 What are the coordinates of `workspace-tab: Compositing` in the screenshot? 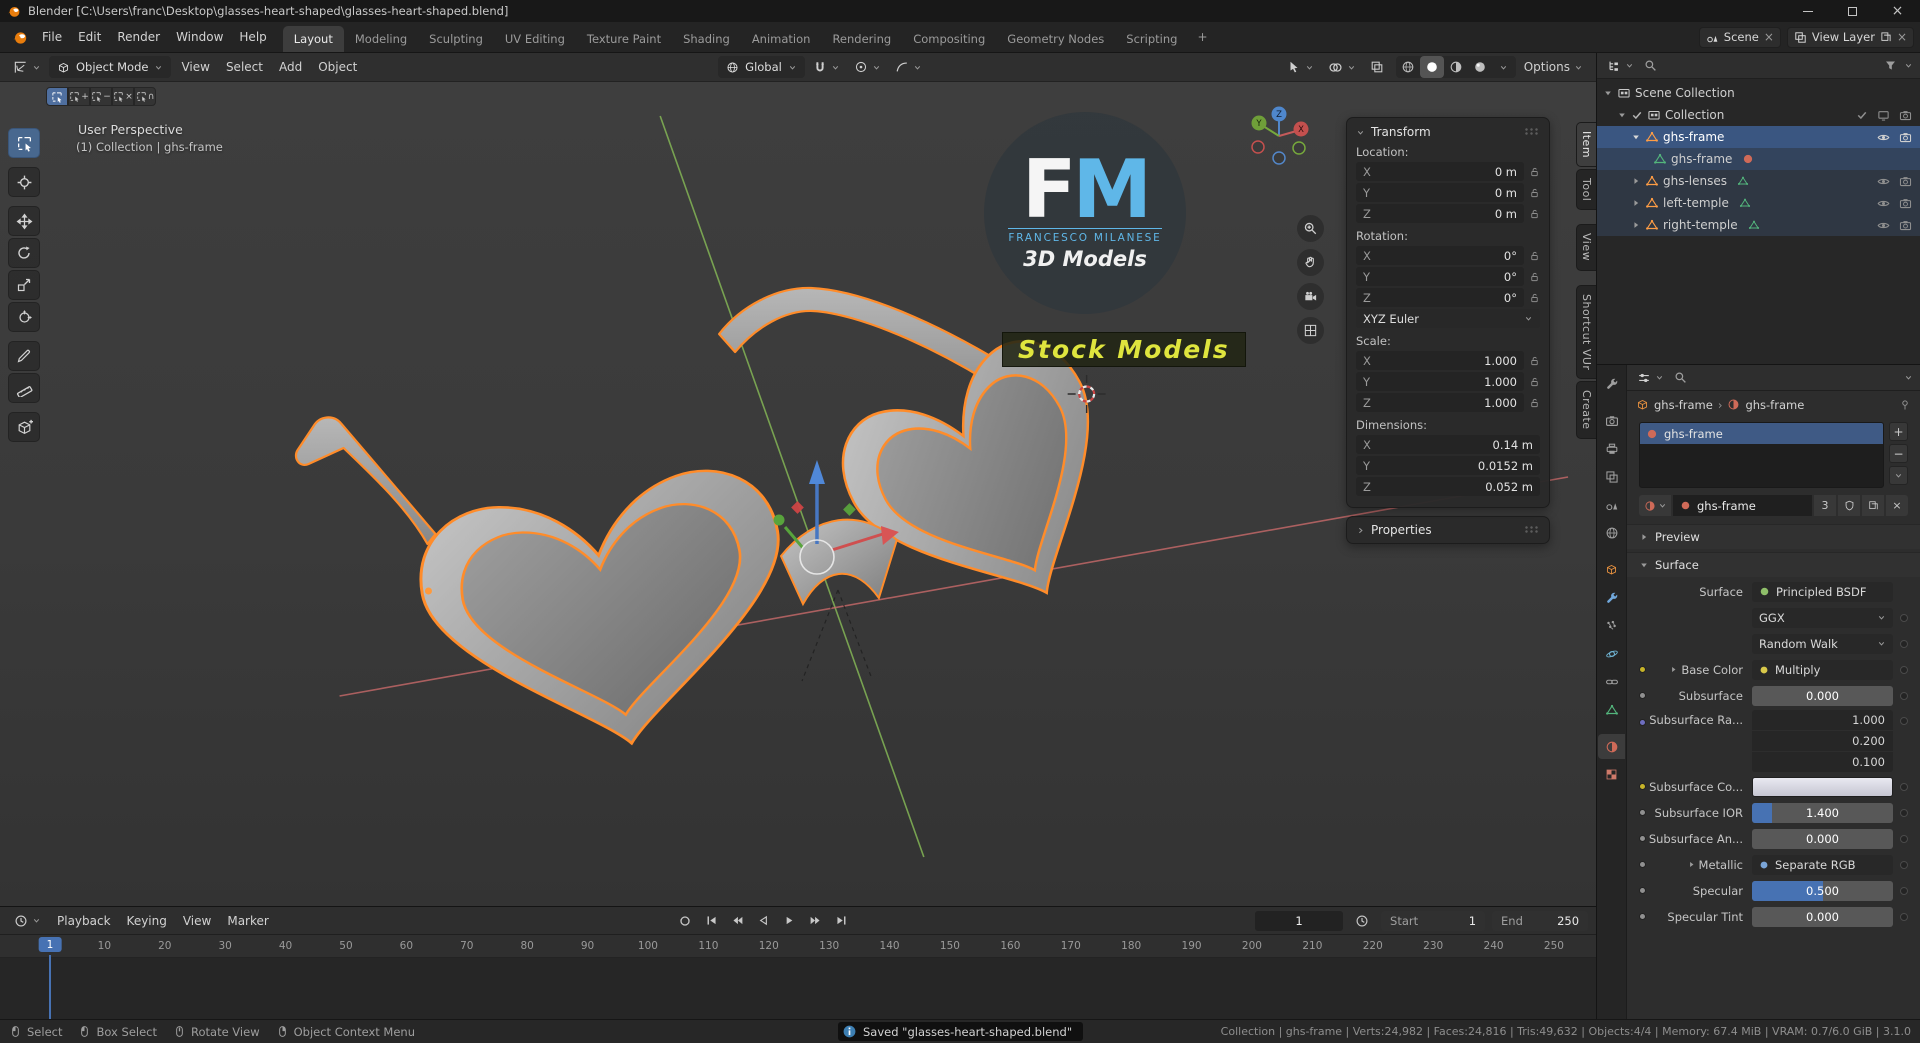 It's located at (949, 39).